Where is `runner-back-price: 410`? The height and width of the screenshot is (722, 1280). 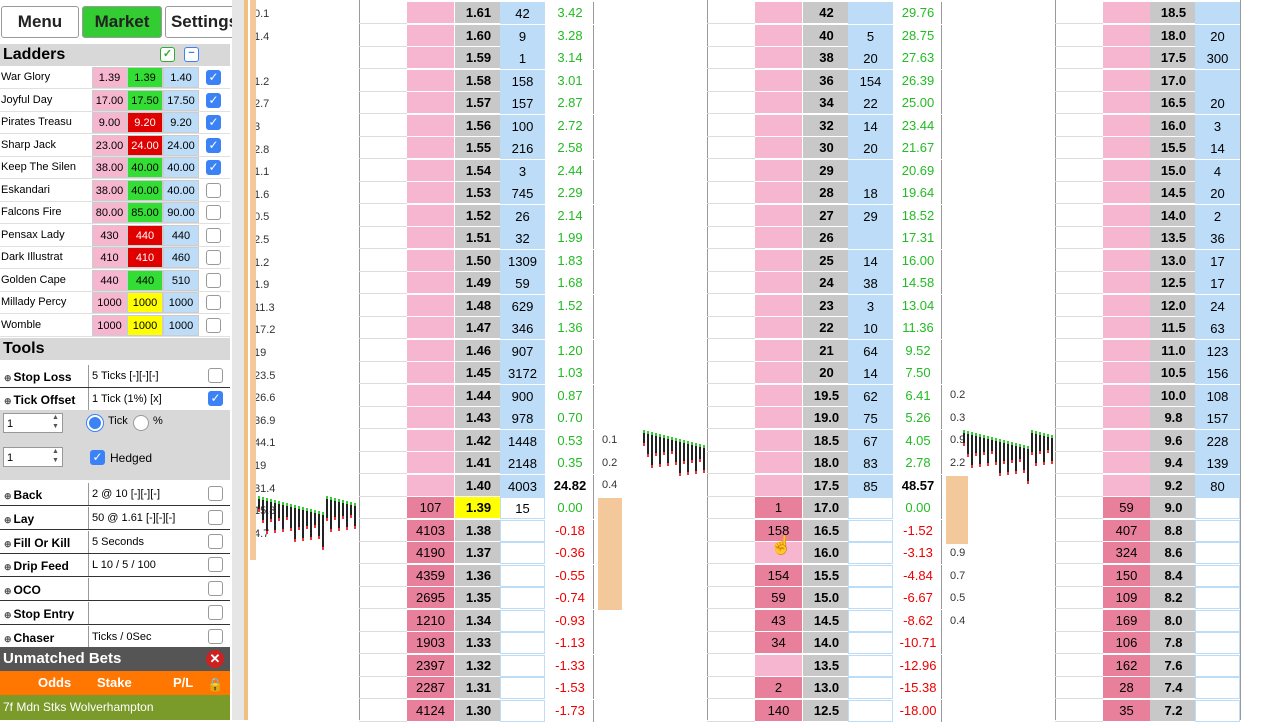
runner-back-price: 410 is located at coordinates (109, 257).